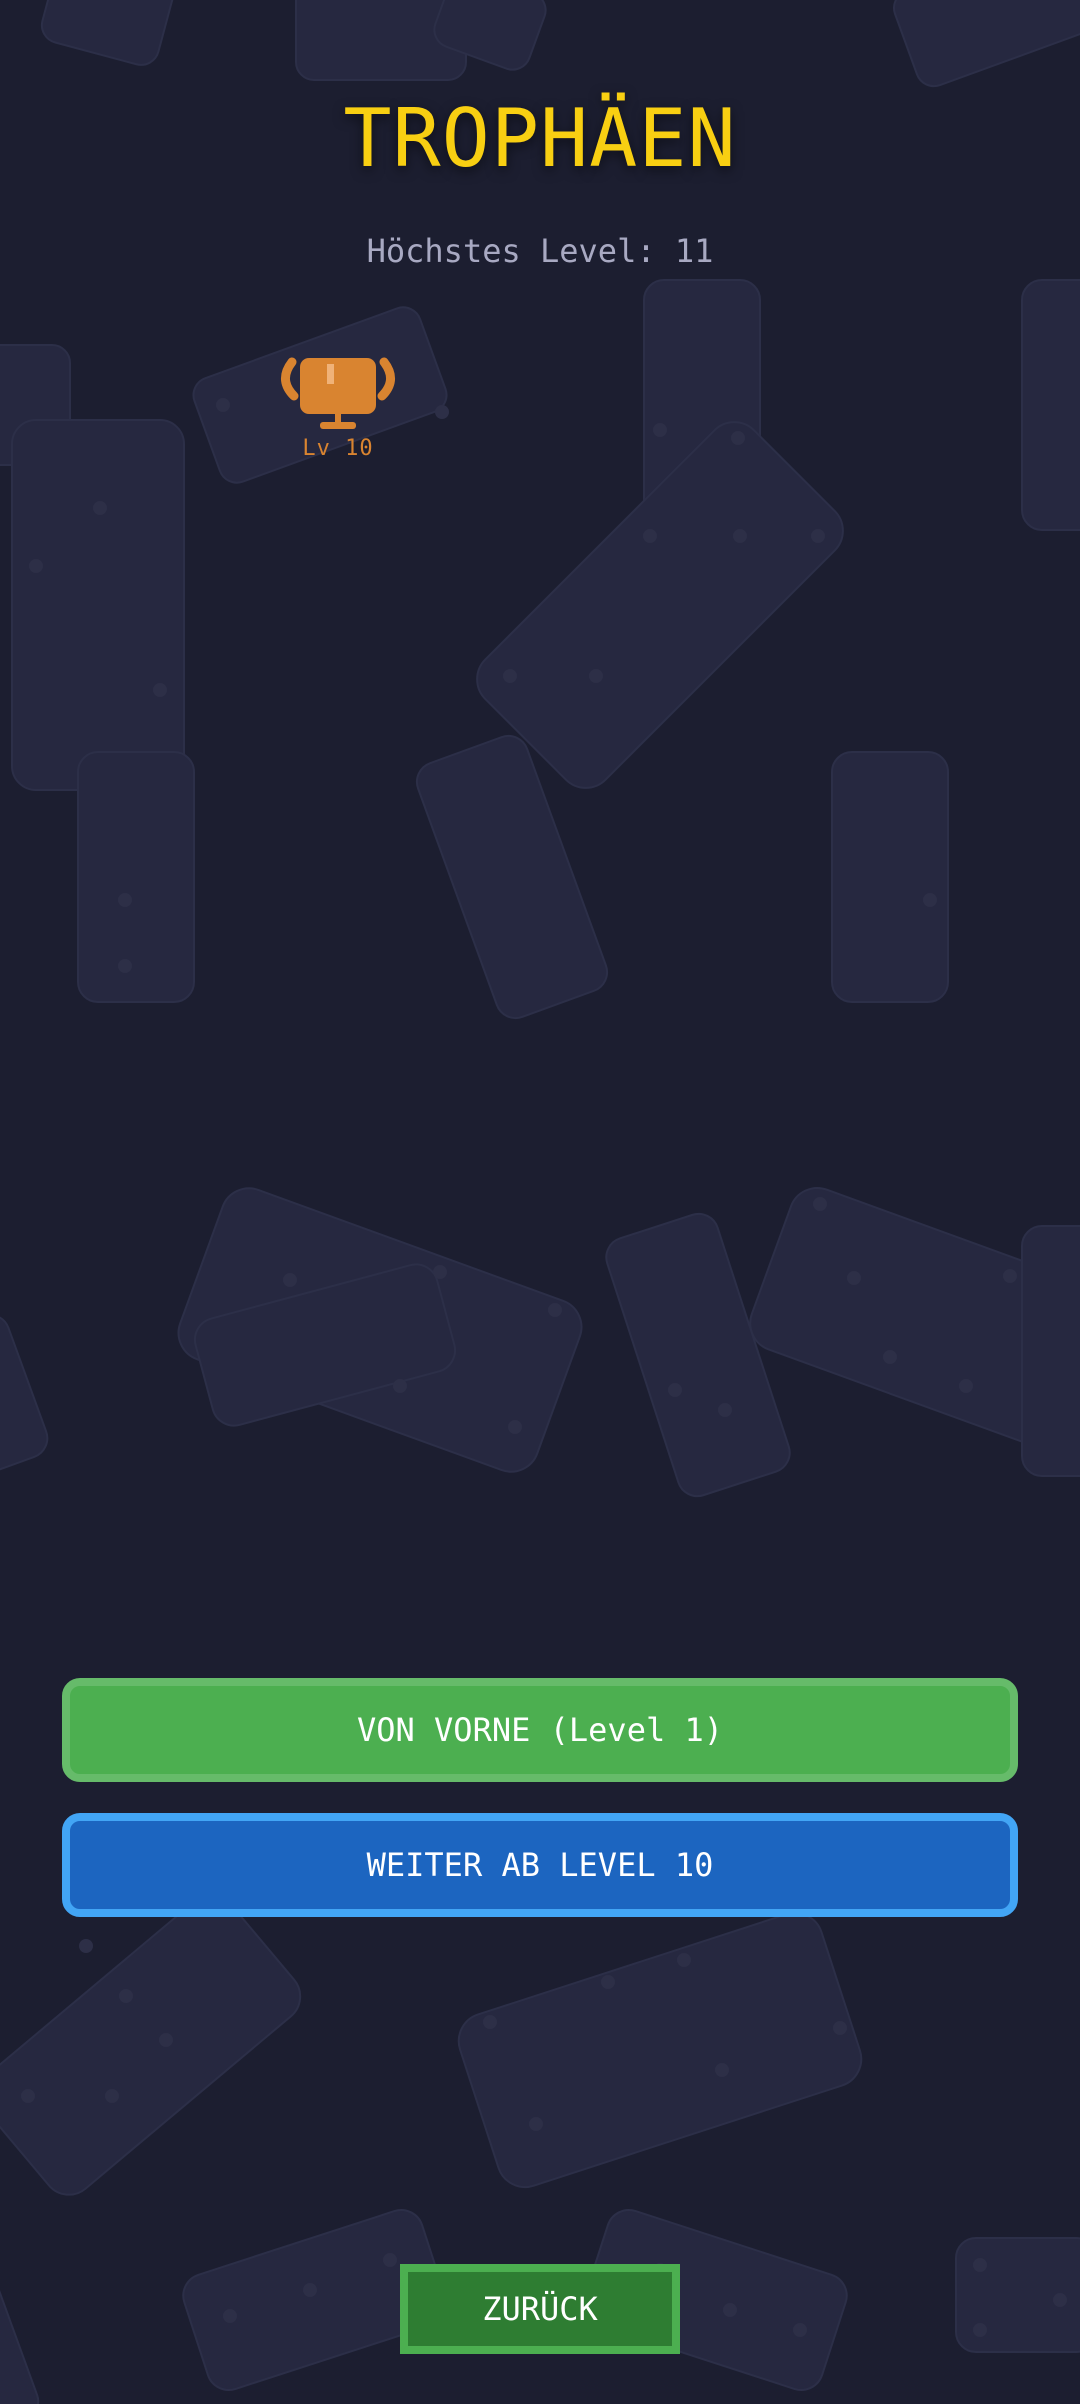 The height and width of the screenshot is (2404, 1080). Describe the element at coordinates (540, 251) in the screenshot. I see `highest-level-text: Höchstes Level: 11` at that location.